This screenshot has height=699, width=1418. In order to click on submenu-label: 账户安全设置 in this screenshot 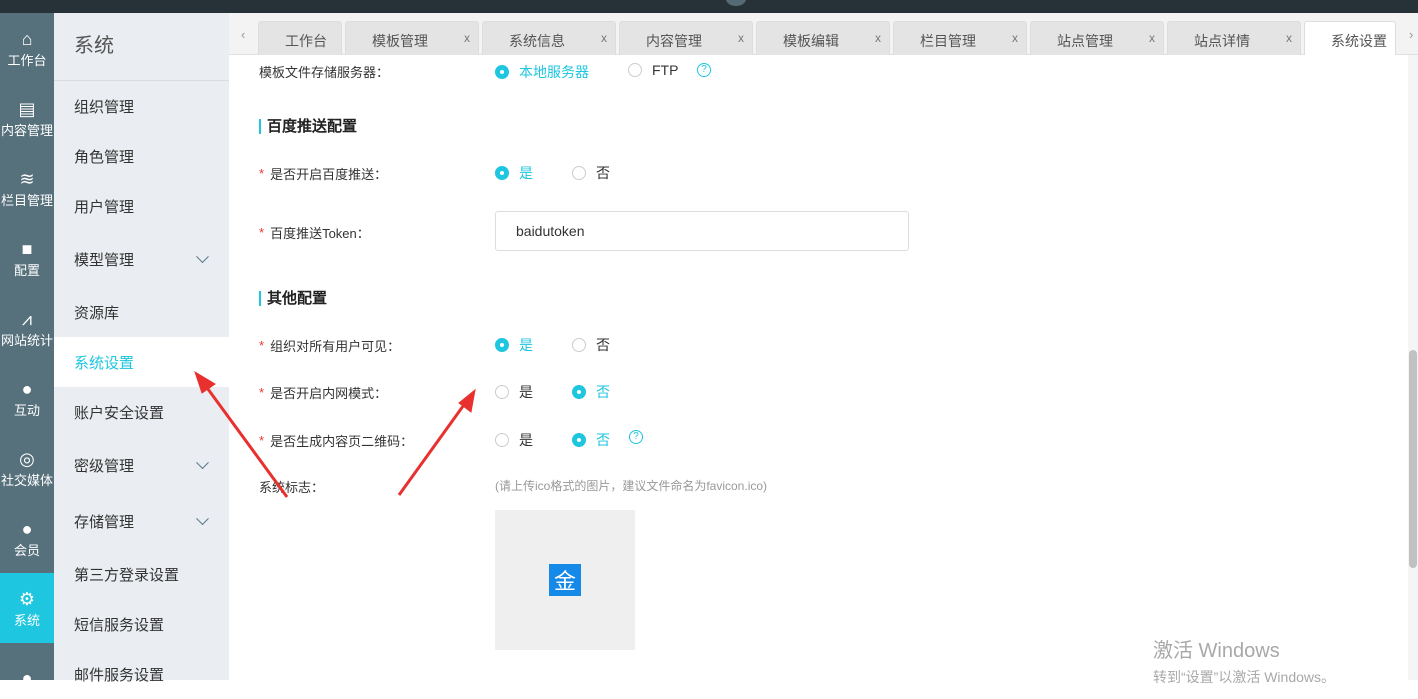, I will do `click(119, 413)`.